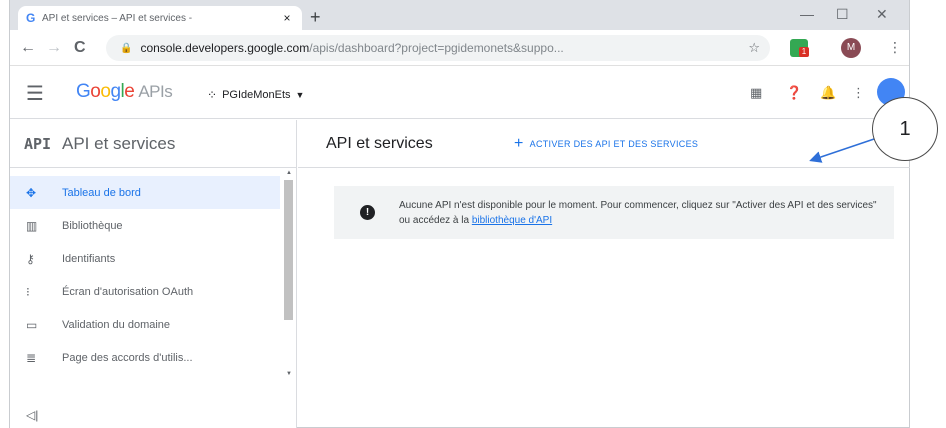 This screenshot has height=428, width=946. Describe the element at coordinates (287, 18) in the screenshot. I see `tab-close-icon: ×` at that location.